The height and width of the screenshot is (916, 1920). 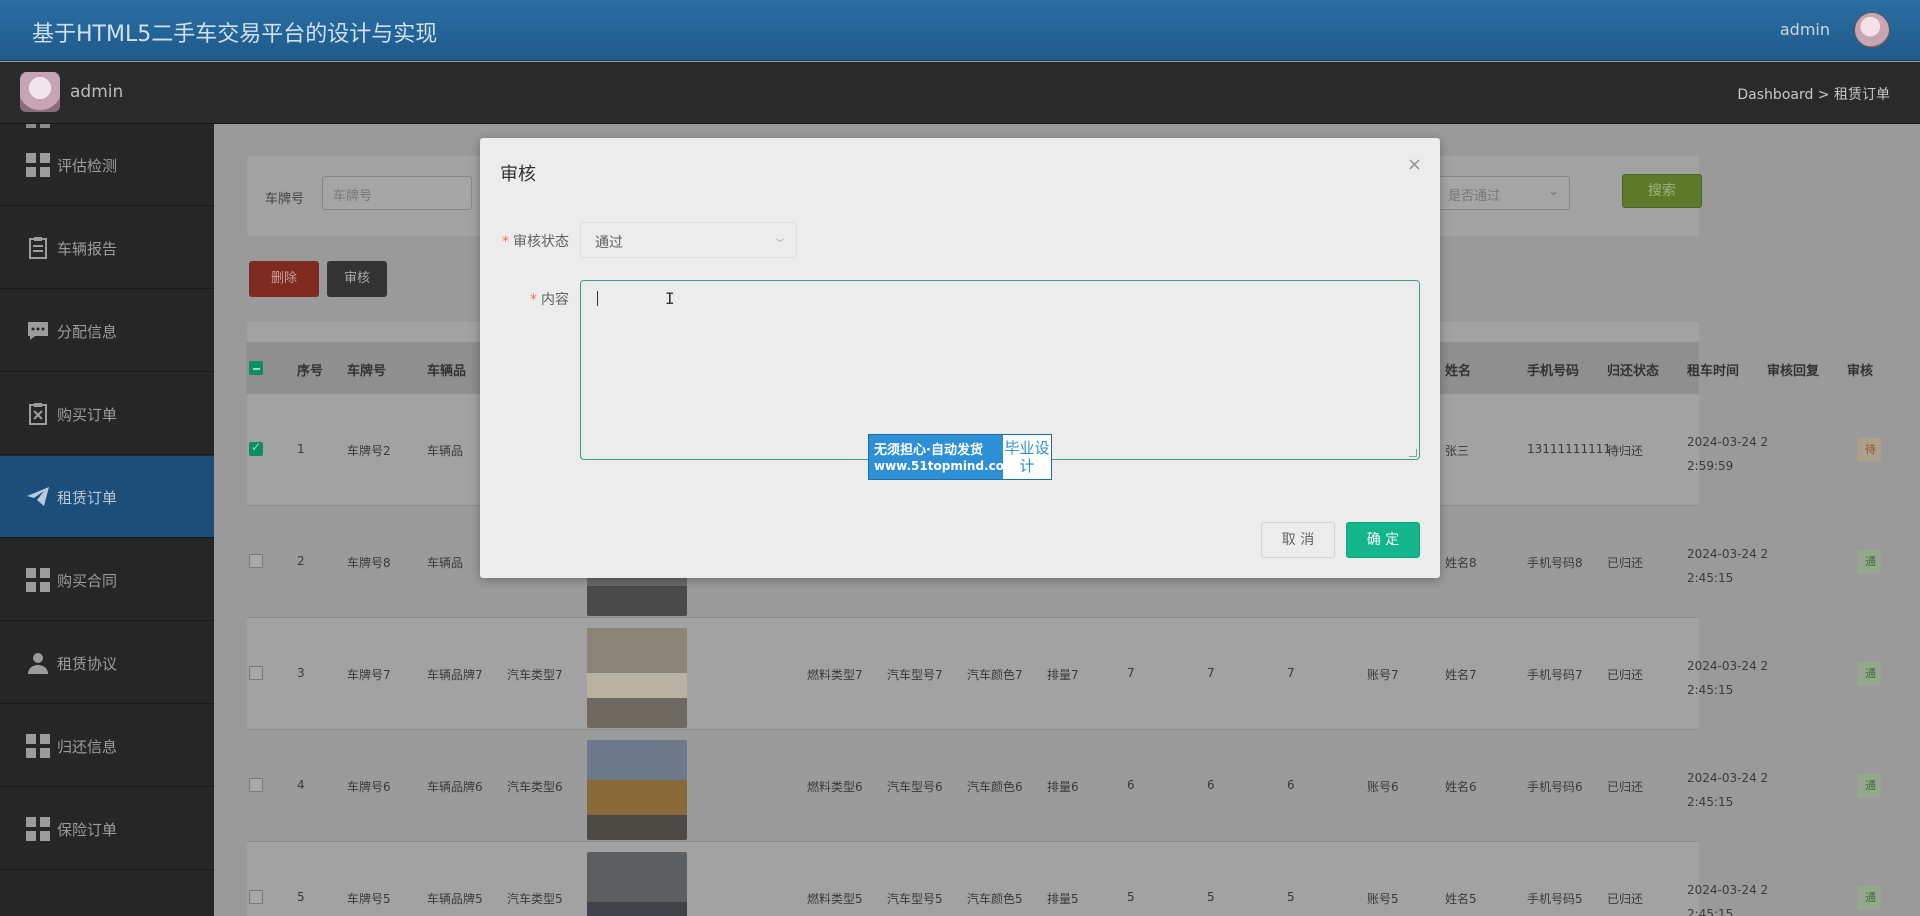 I want to click on header-audit-reply: 审核回复, so click(x=1793, y=369).